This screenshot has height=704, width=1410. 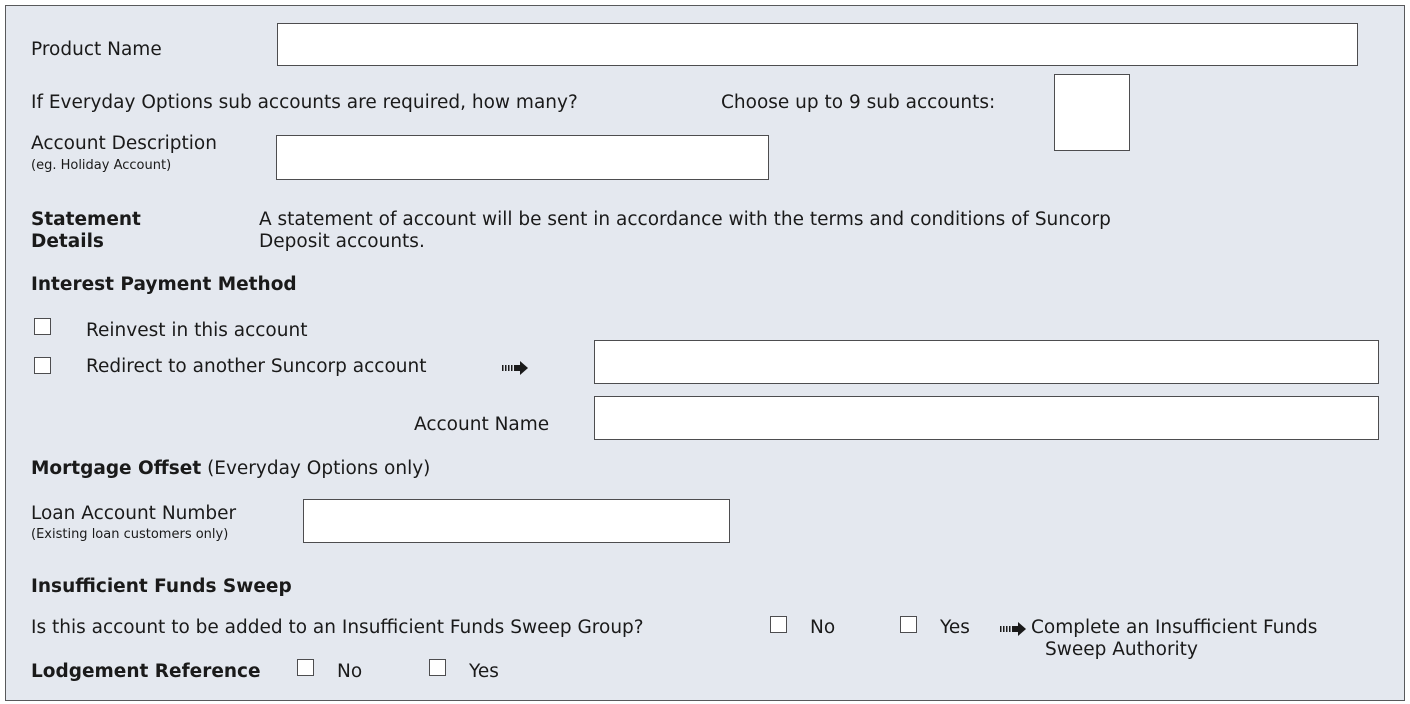 What do you see at coordinates (986, 418) in the screenshot?
I see `account-name-field` at bounding box center [986, 418].